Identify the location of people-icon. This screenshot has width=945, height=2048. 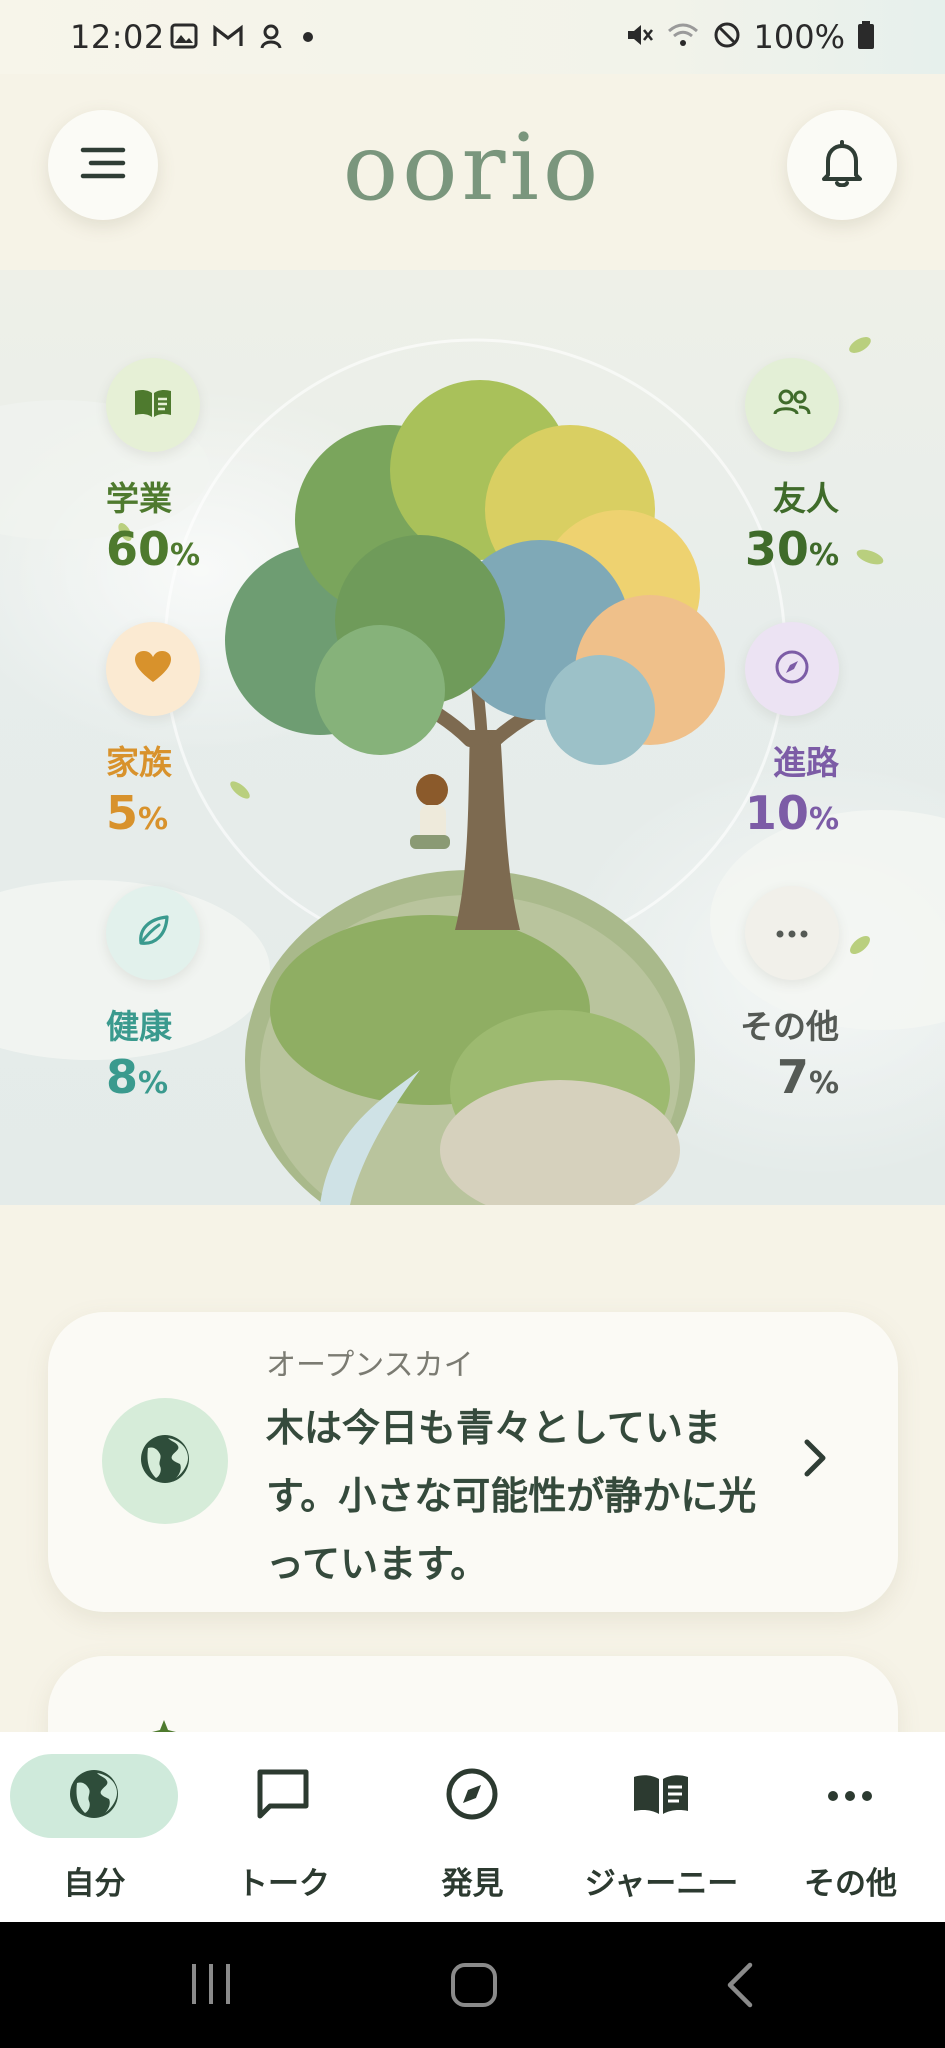
(792, 405).